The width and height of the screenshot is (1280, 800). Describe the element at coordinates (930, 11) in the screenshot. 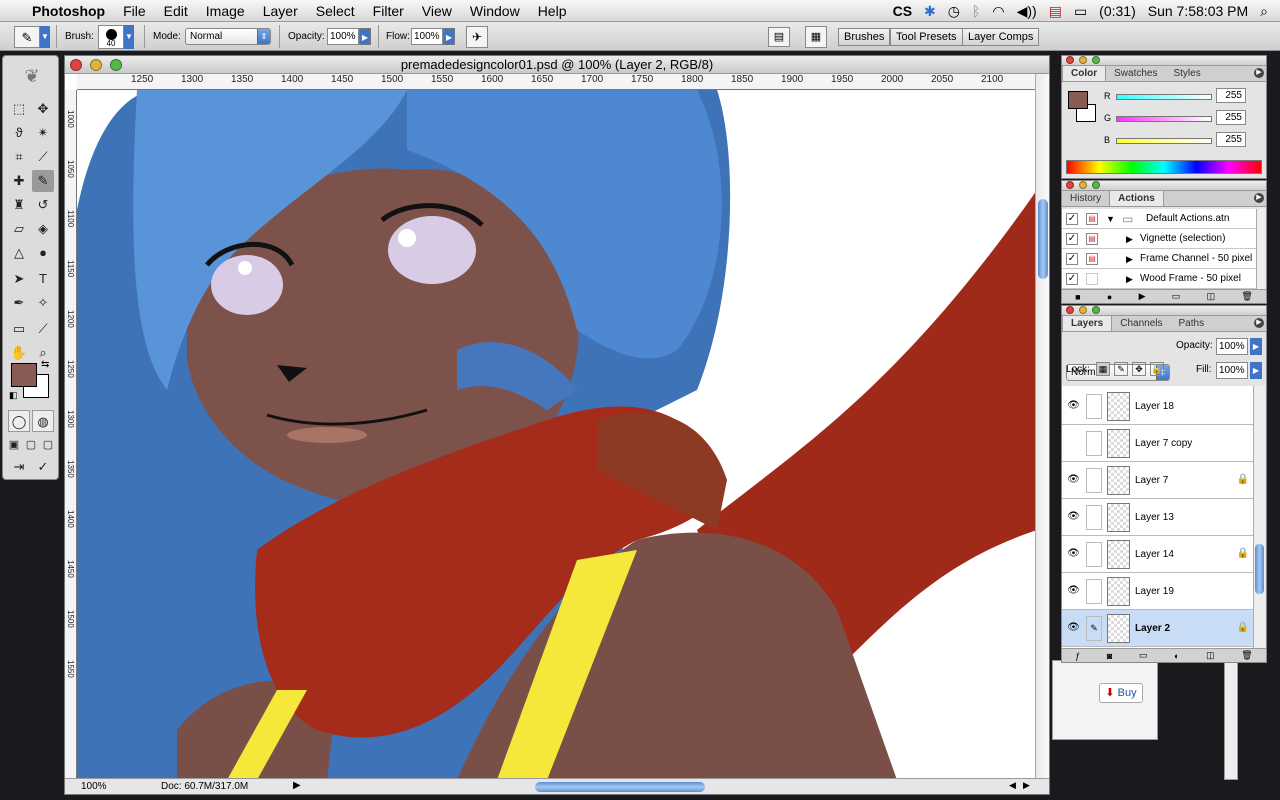

I see `sync-icon: ✱` at that location.